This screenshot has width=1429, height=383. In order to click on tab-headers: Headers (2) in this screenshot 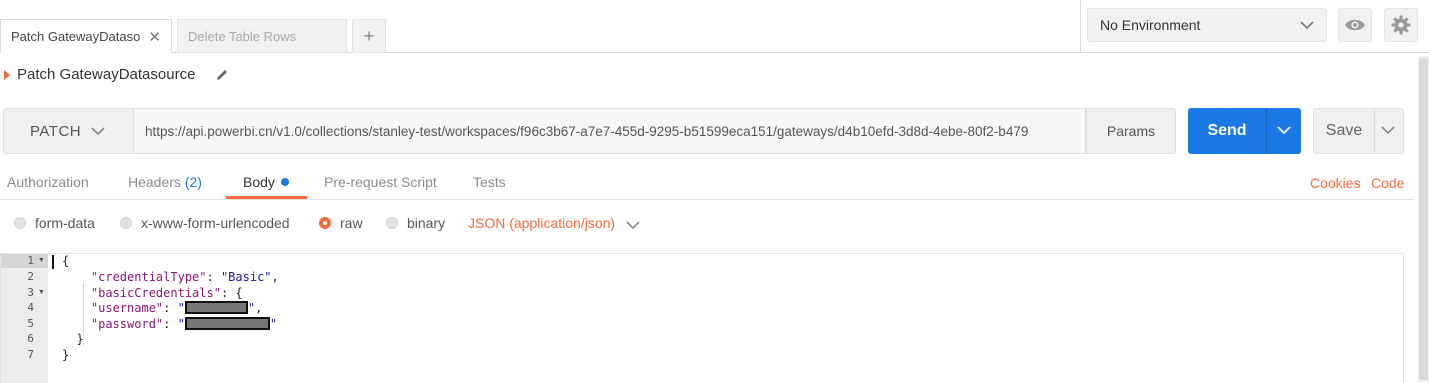, I will do `click(165, 182)`.